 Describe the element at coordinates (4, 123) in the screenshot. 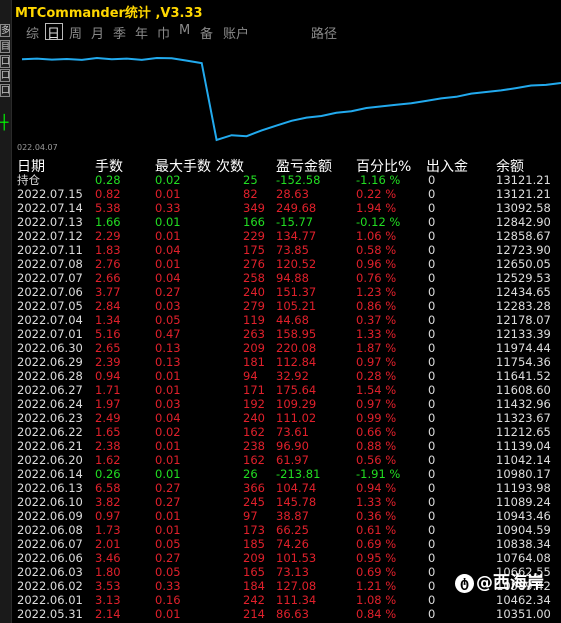

I see `crosshair-icon: ┼` at that location.